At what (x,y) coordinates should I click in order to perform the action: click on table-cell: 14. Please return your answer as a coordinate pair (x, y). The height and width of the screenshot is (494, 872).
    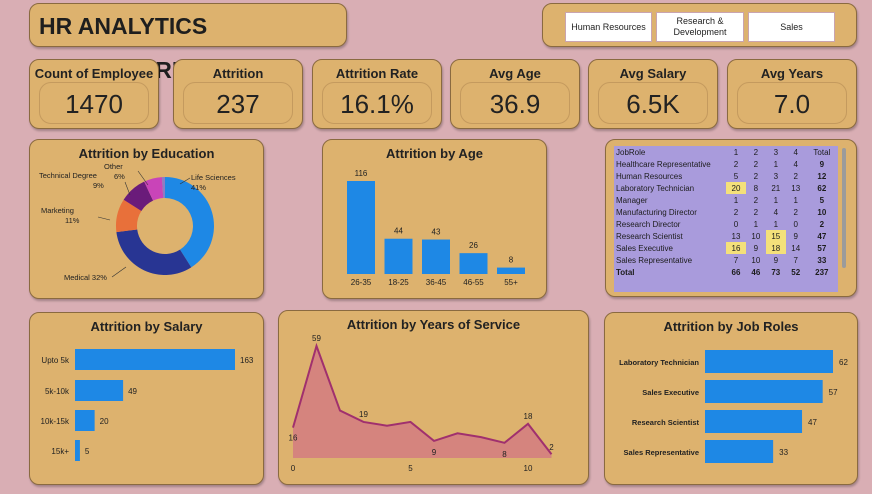
    Looking at the image, I should click on (796, 248).